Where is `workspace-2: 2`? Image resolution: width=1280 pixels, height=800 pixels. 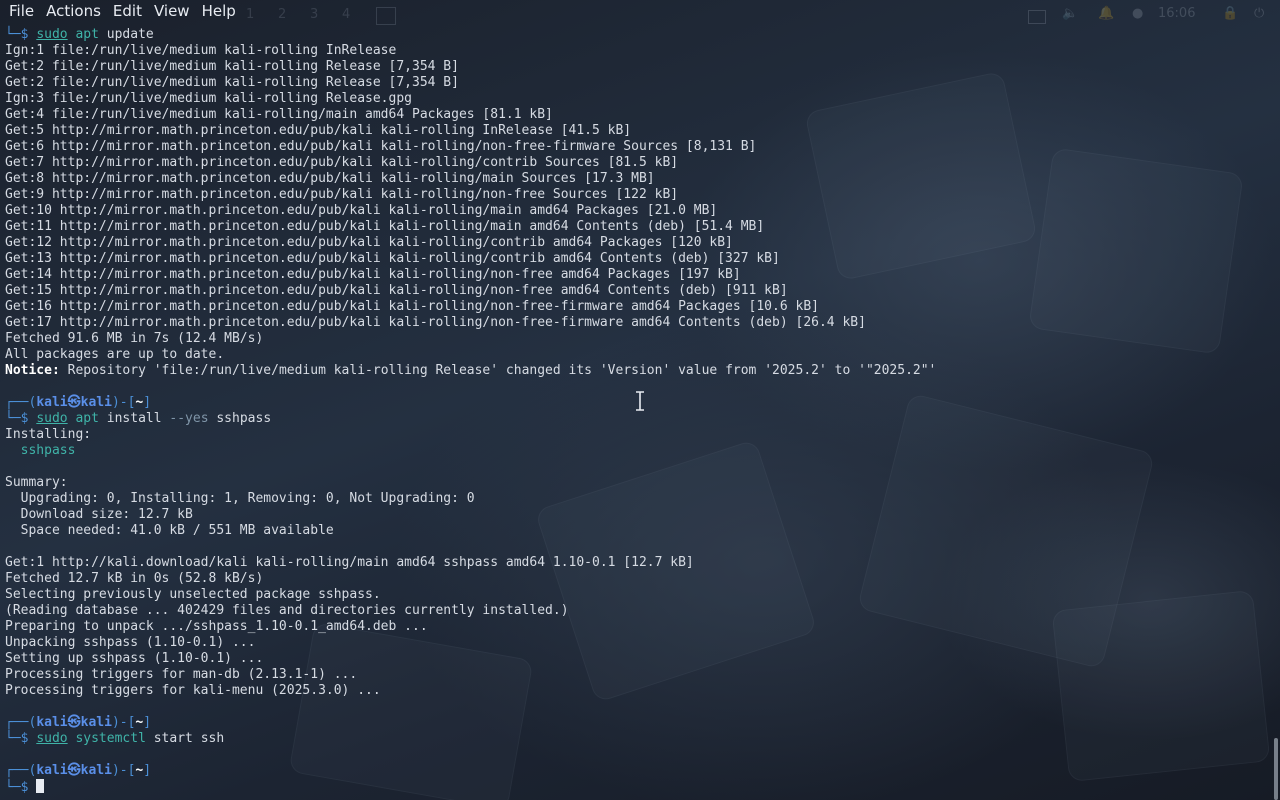 workspace-2: 2 is located at coordinates (282, 14).